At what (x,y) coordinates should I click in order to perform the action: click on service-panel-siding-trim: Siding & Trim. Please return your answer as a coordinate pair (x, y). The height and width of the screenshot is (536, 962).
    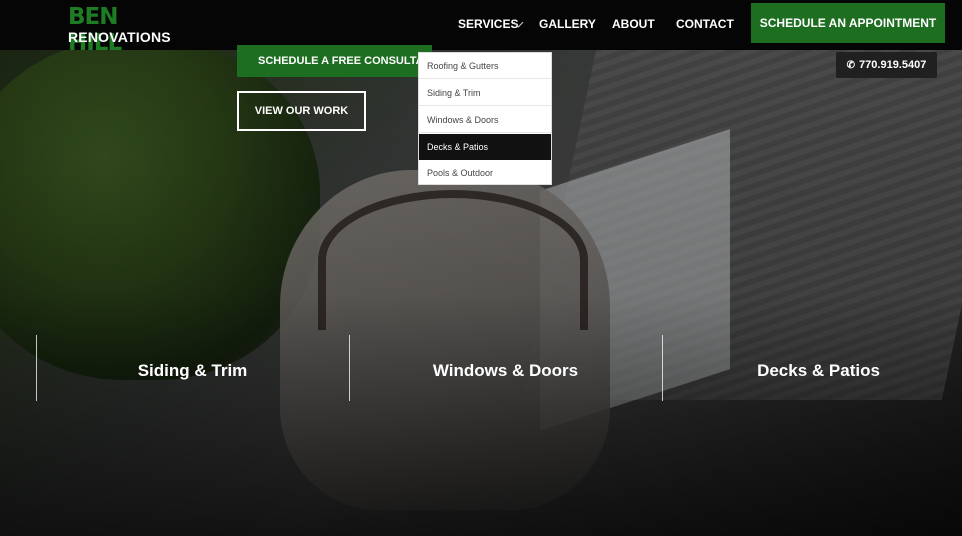
    Looking at the image, I should click on (192, 371).